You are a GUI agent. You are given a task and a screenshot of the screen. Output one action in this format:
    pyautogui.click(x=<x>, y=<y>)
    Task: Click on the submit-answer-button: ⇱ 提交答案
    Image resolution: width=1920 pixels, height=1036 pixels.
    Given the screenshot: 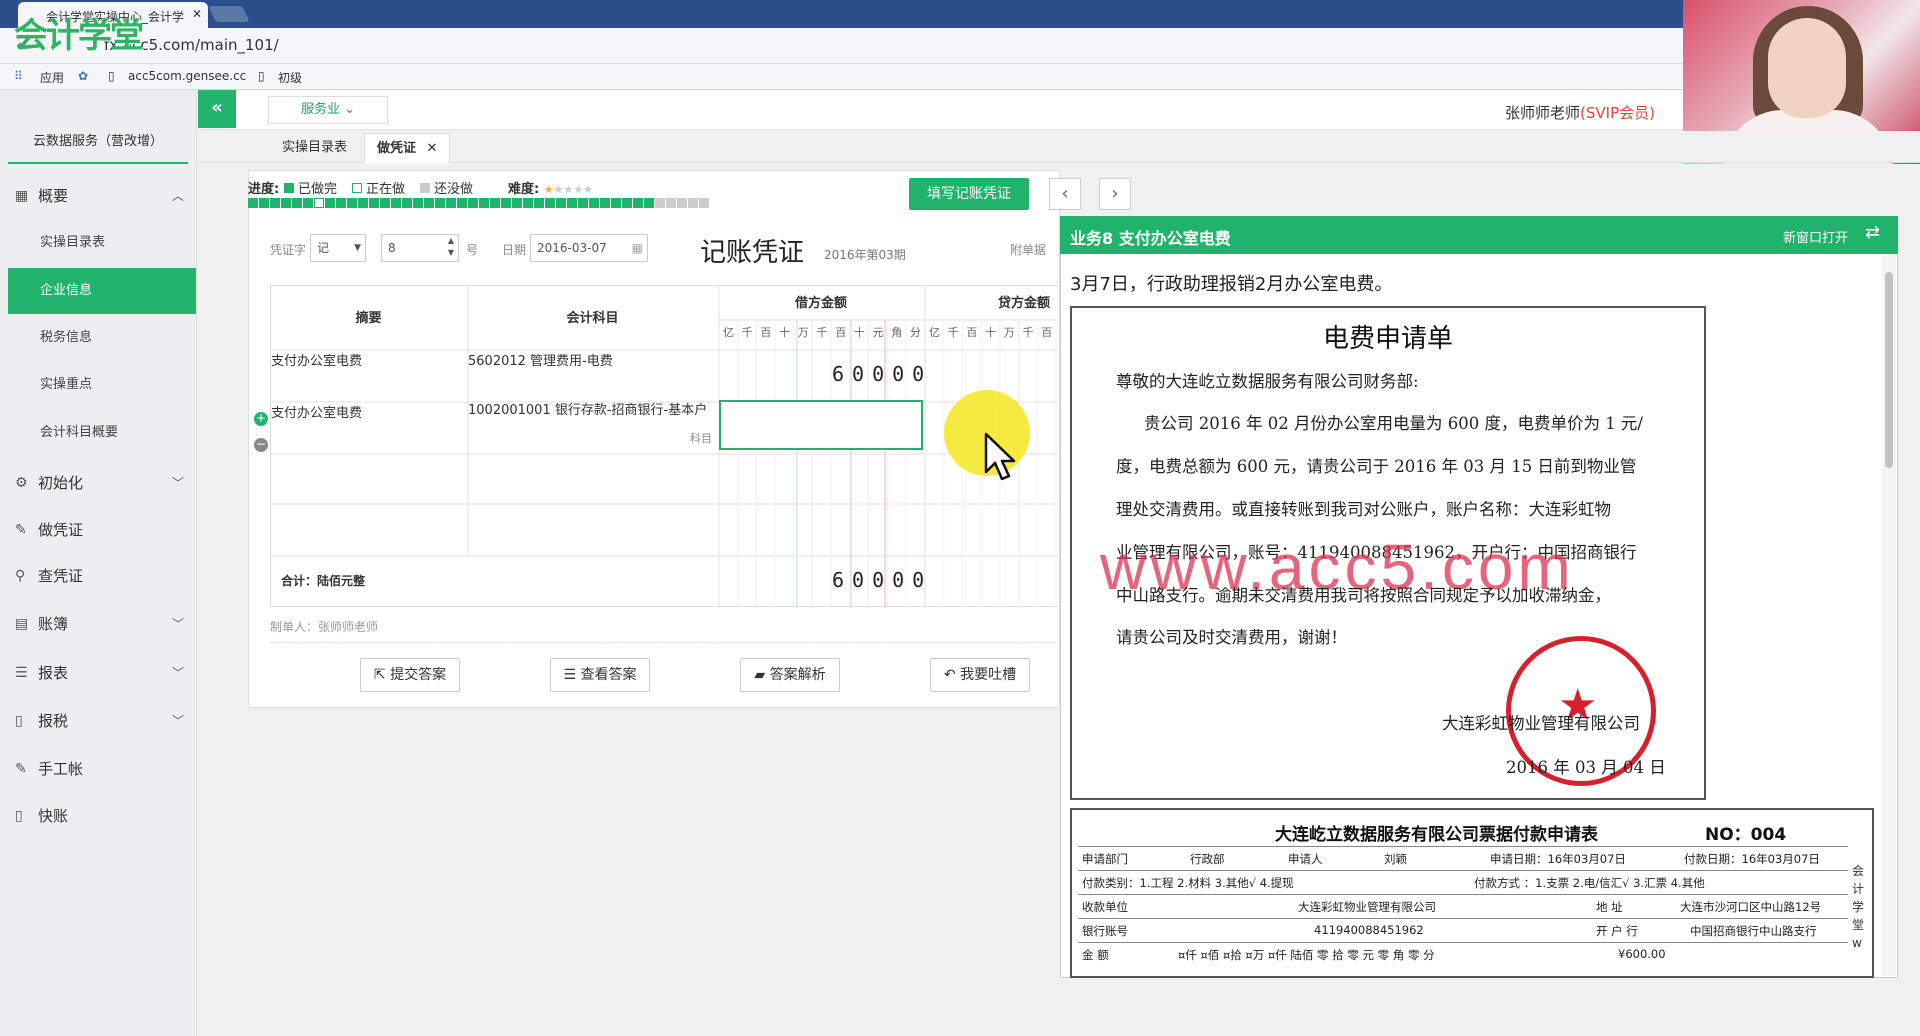 What is the action you would take?
    pyautogui.click(x=410, y=675)
    